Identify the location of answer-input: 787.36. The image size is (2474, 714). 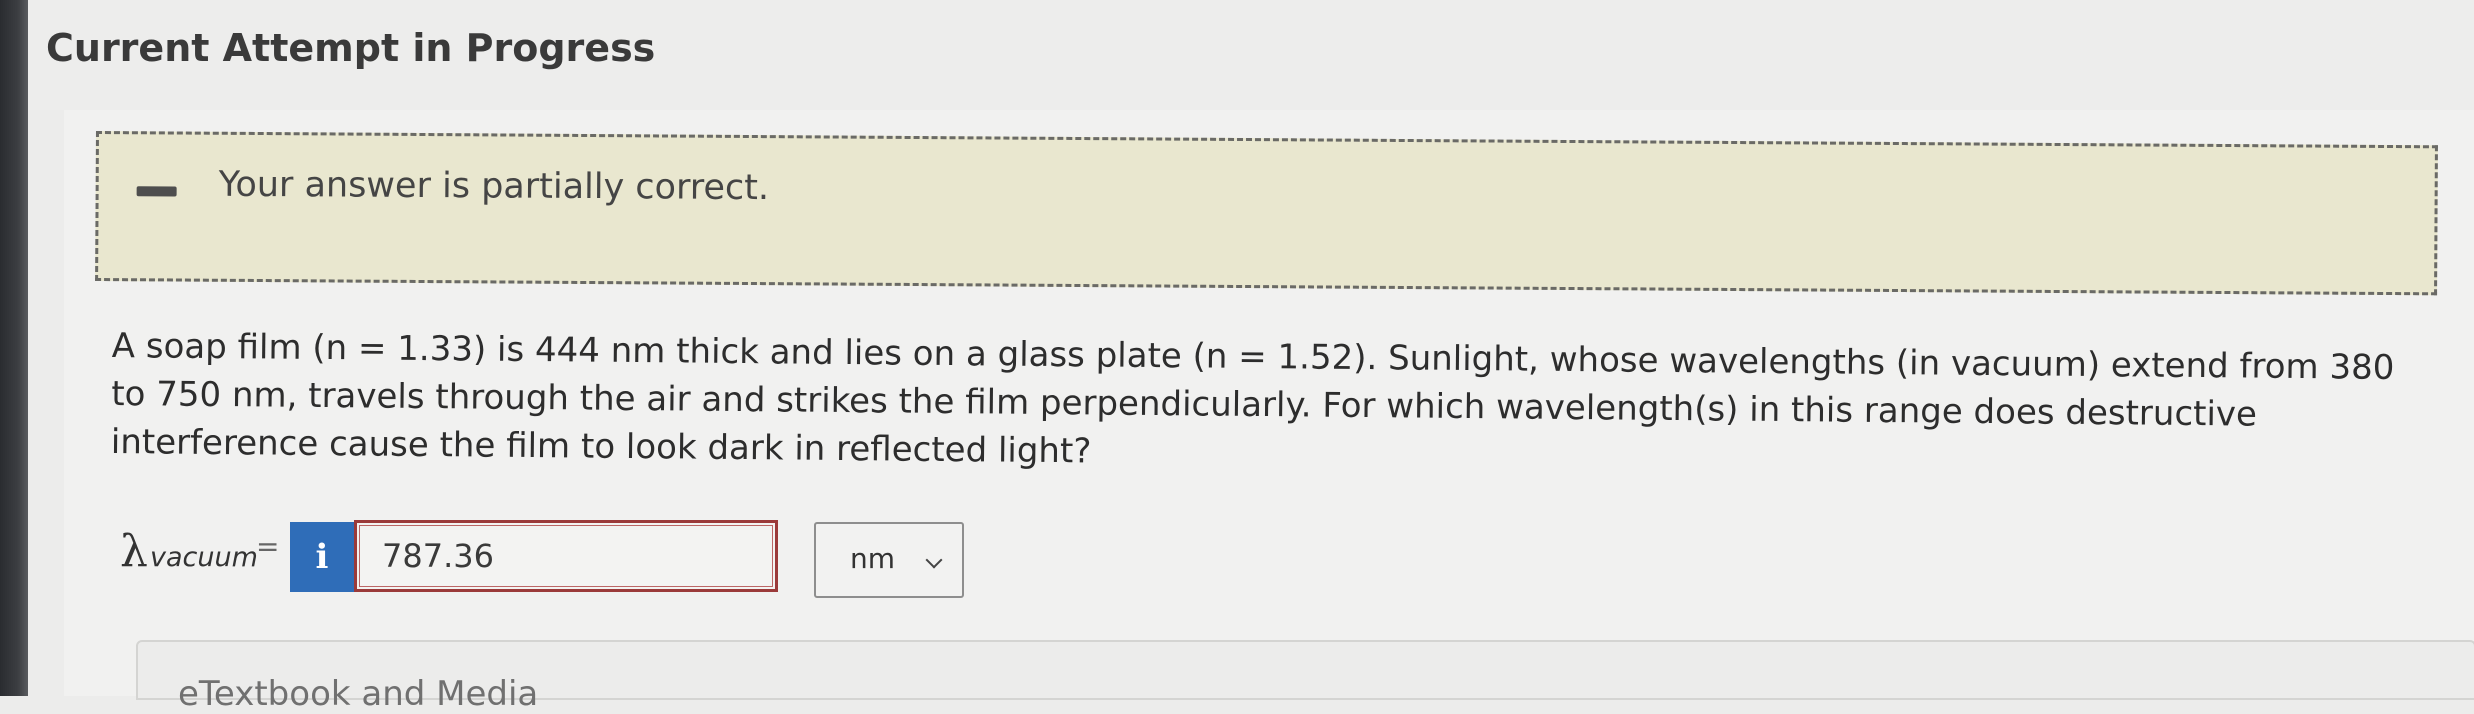
(566, 556).